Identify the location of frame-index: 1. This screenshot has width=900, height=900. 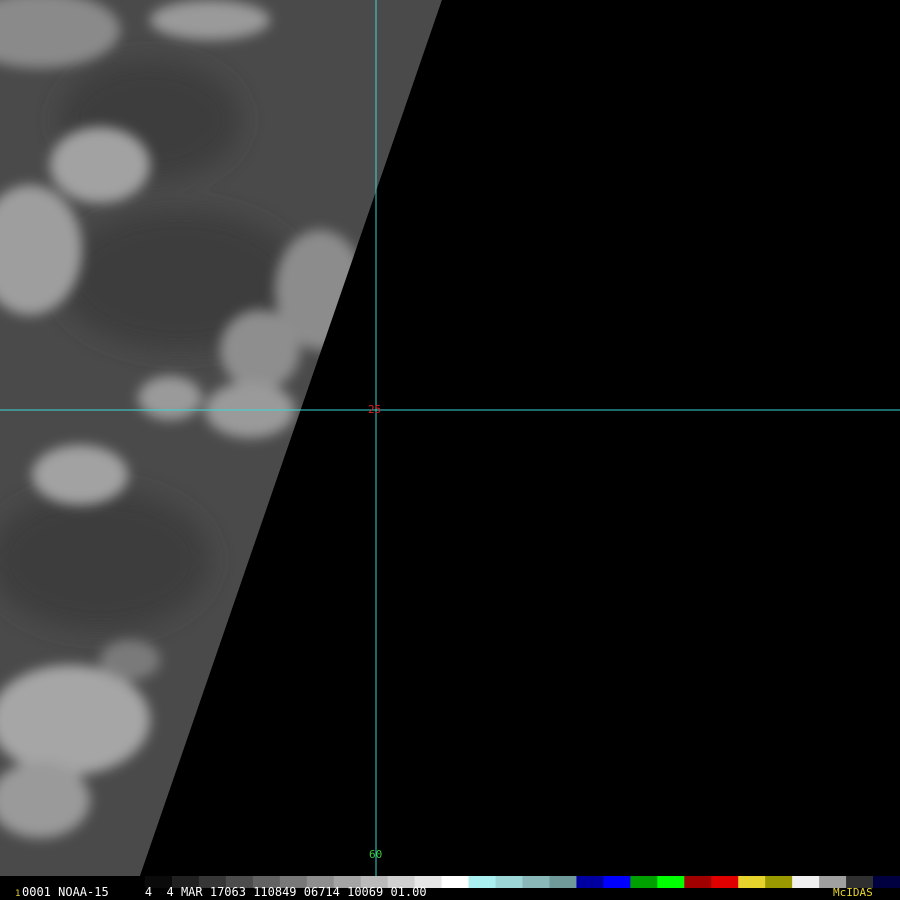
(18, 894).